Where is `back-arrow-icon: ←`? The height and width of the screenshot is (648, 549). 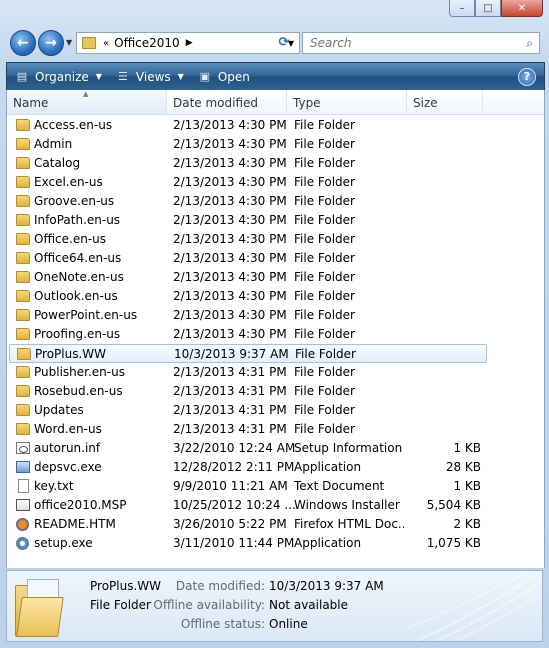 back-arrow-icon: ← is located at coordinates (23, 43).